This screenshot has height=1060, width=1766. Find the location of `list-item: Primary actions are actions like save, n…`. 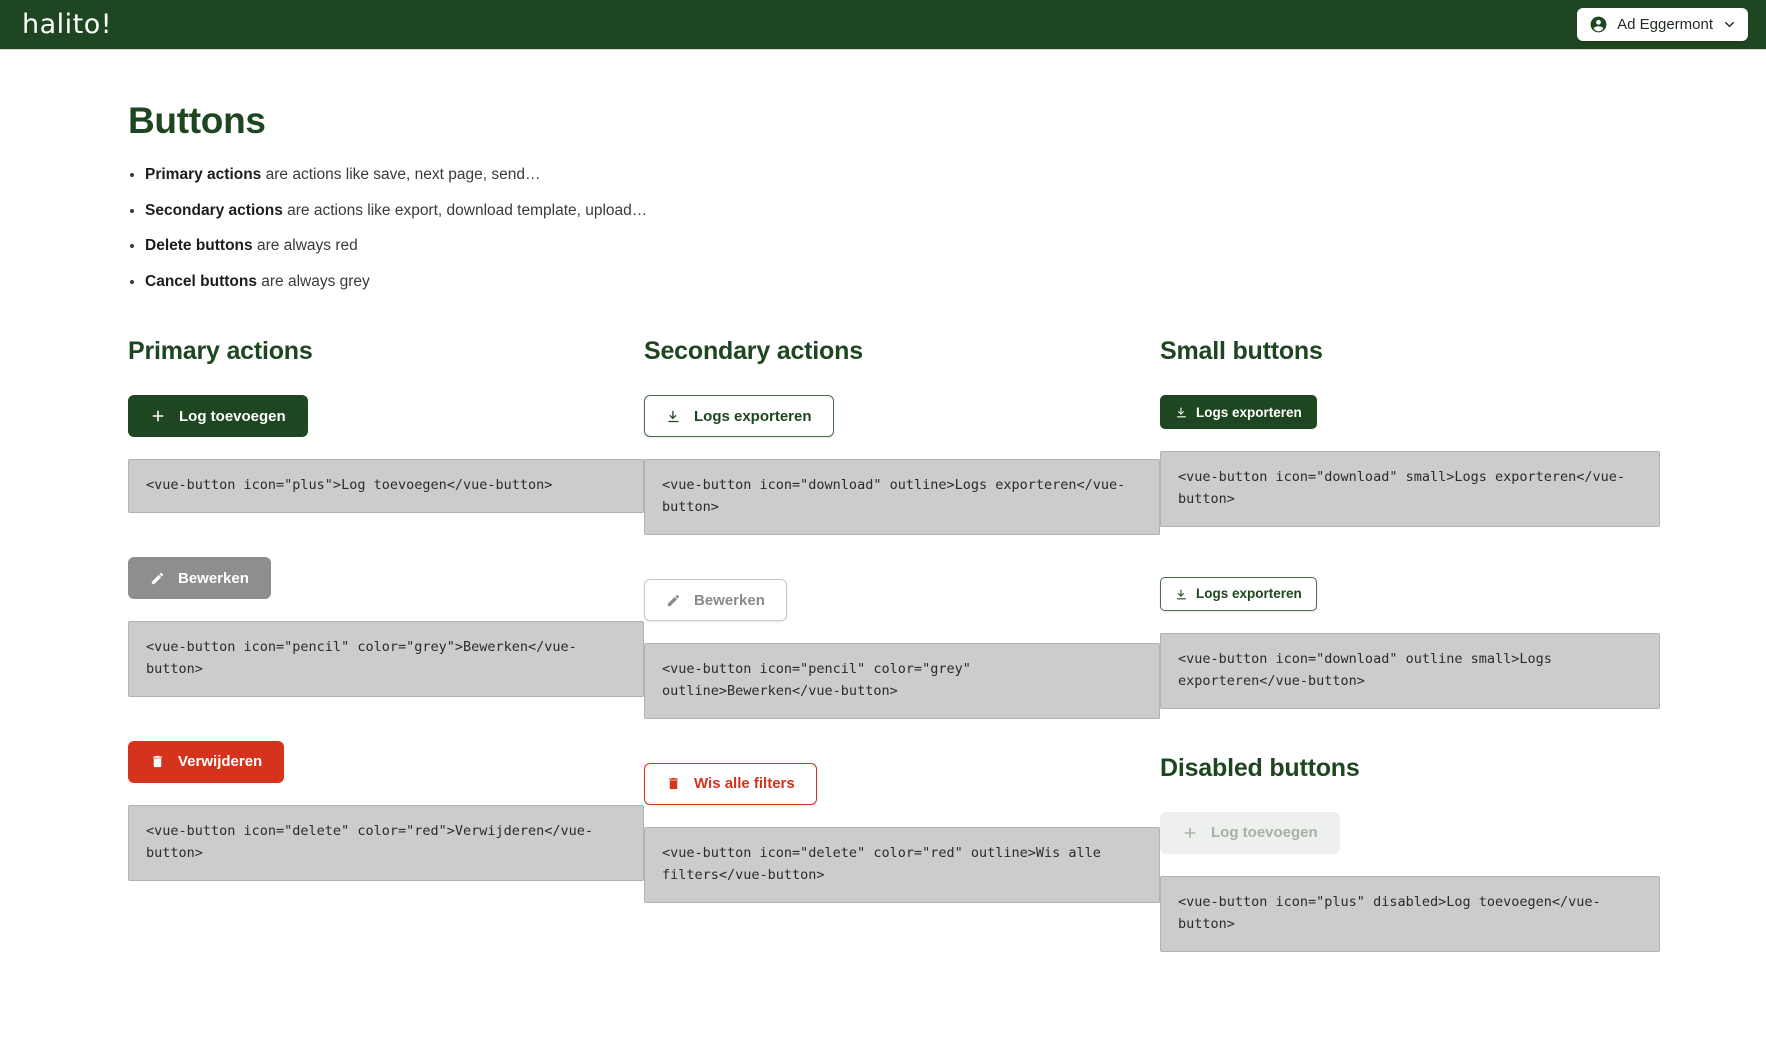

list-item: Primary actions are actions like save, n… is located at coordinates (955, 175).